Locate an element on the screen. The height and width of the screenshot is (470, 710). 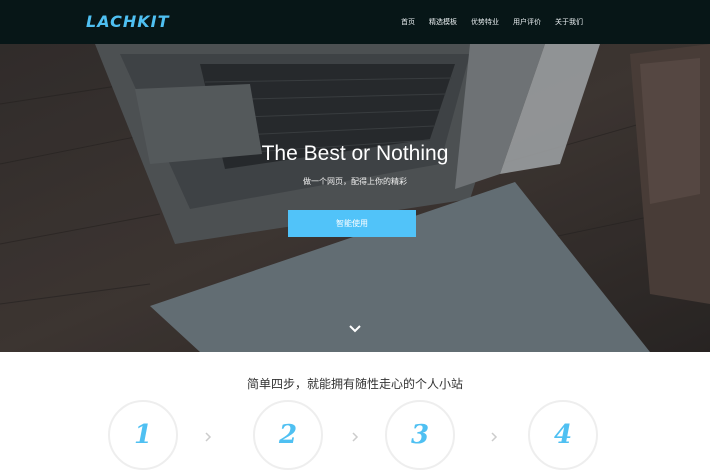
main-nav: 首页 精选模板 优势特业 用户评价 关于我们 is located at coordinates (492, 22).